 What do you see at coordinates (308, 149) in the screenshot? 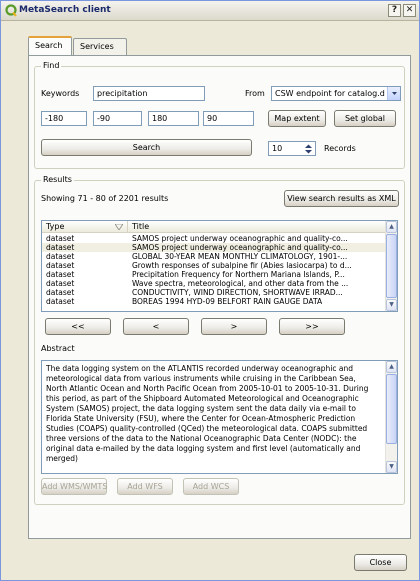
I see `spin-arrows-icon` at bounding box center [308, 149].